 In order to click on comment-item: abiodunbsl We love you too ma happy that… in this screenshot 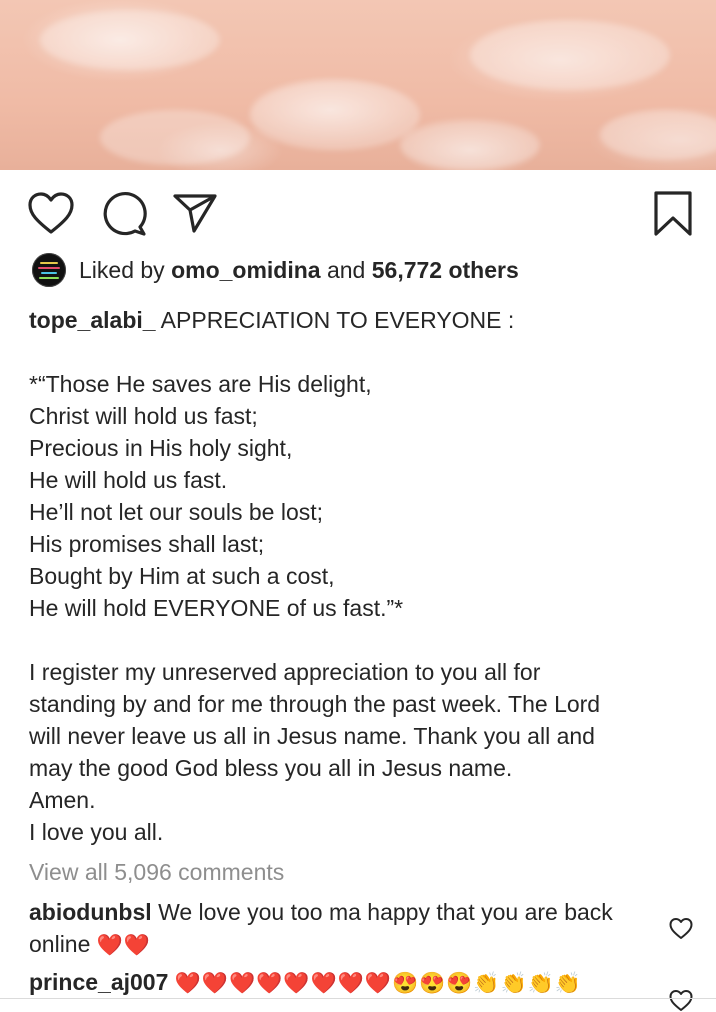, I will do `click(344, 929)`.